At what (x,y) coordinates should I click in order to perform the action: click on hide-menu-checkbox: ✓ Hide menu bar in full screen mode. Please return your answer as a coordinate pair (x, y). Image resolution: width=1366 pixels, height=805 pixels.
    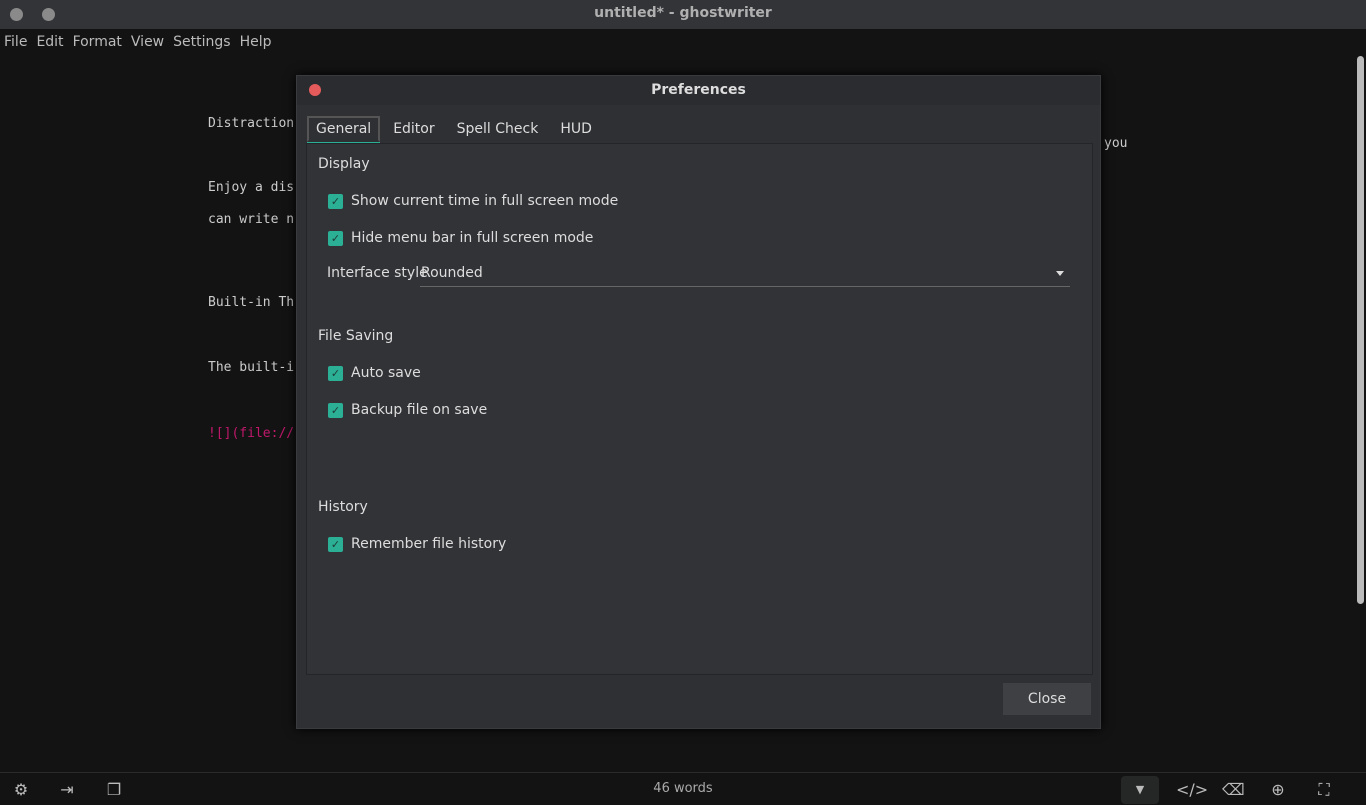
    Looking at the image, I should click on (460, 238).